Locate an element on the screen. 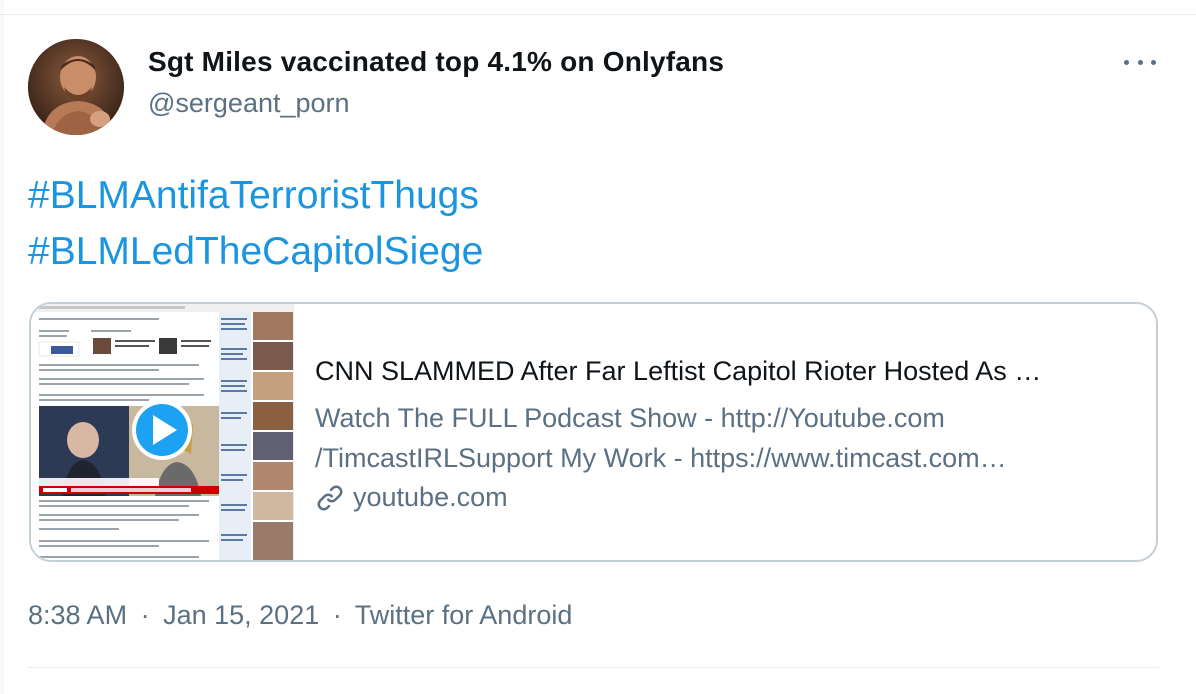  thumbnail-image is located at coordinates (162, 432).